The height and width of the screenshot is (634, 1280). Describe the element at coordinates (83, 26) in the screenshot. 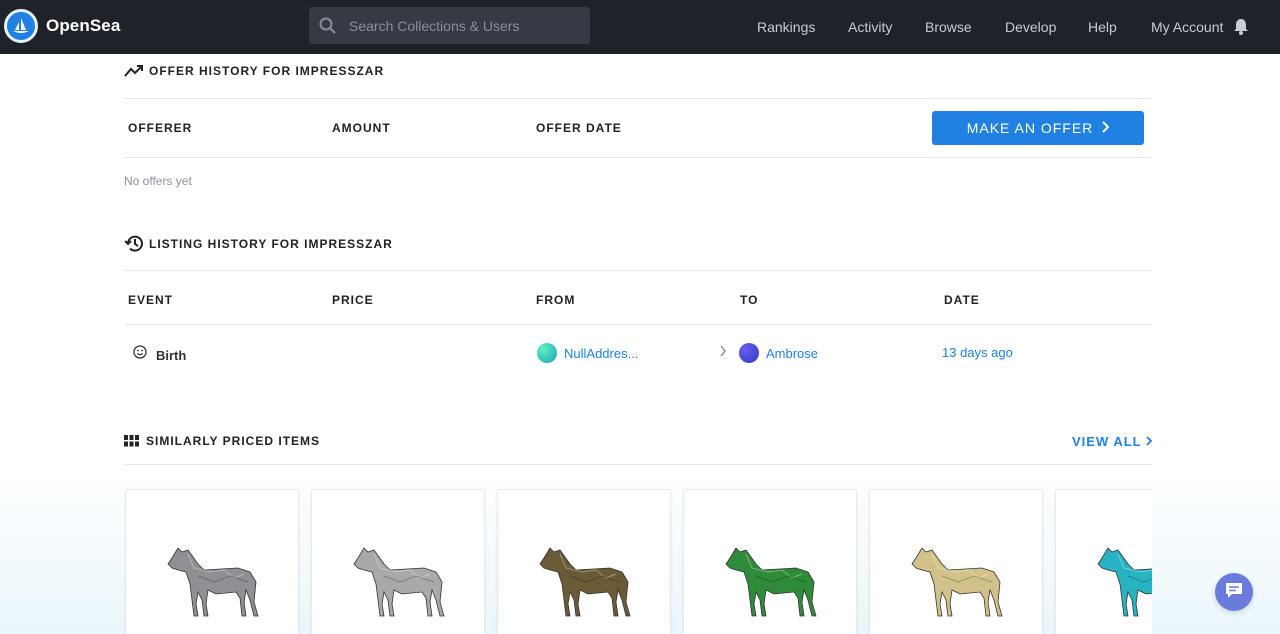

I see `brand-name: OpenSea` at that location.